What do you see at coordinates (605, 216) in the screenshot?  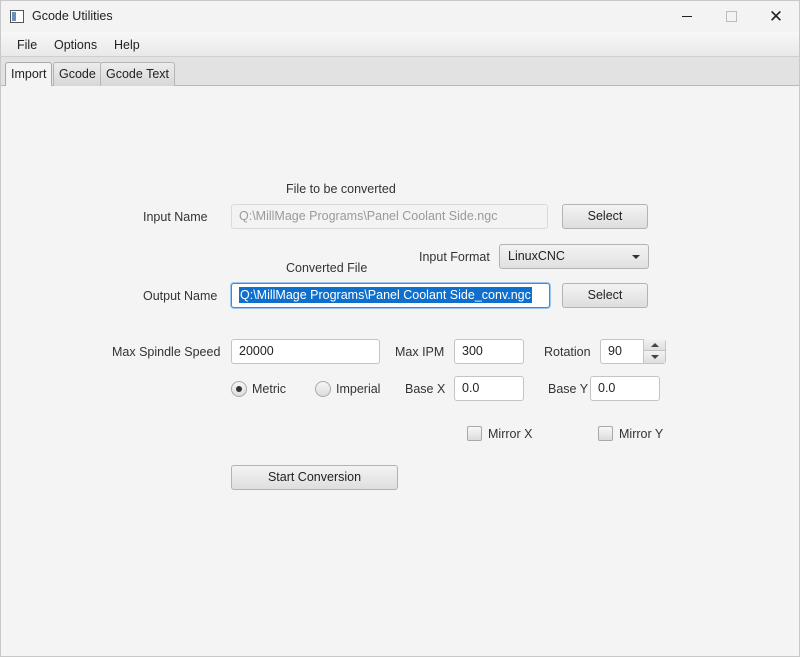 I see `input-select-button: Select` at bounding box center [605, 216].